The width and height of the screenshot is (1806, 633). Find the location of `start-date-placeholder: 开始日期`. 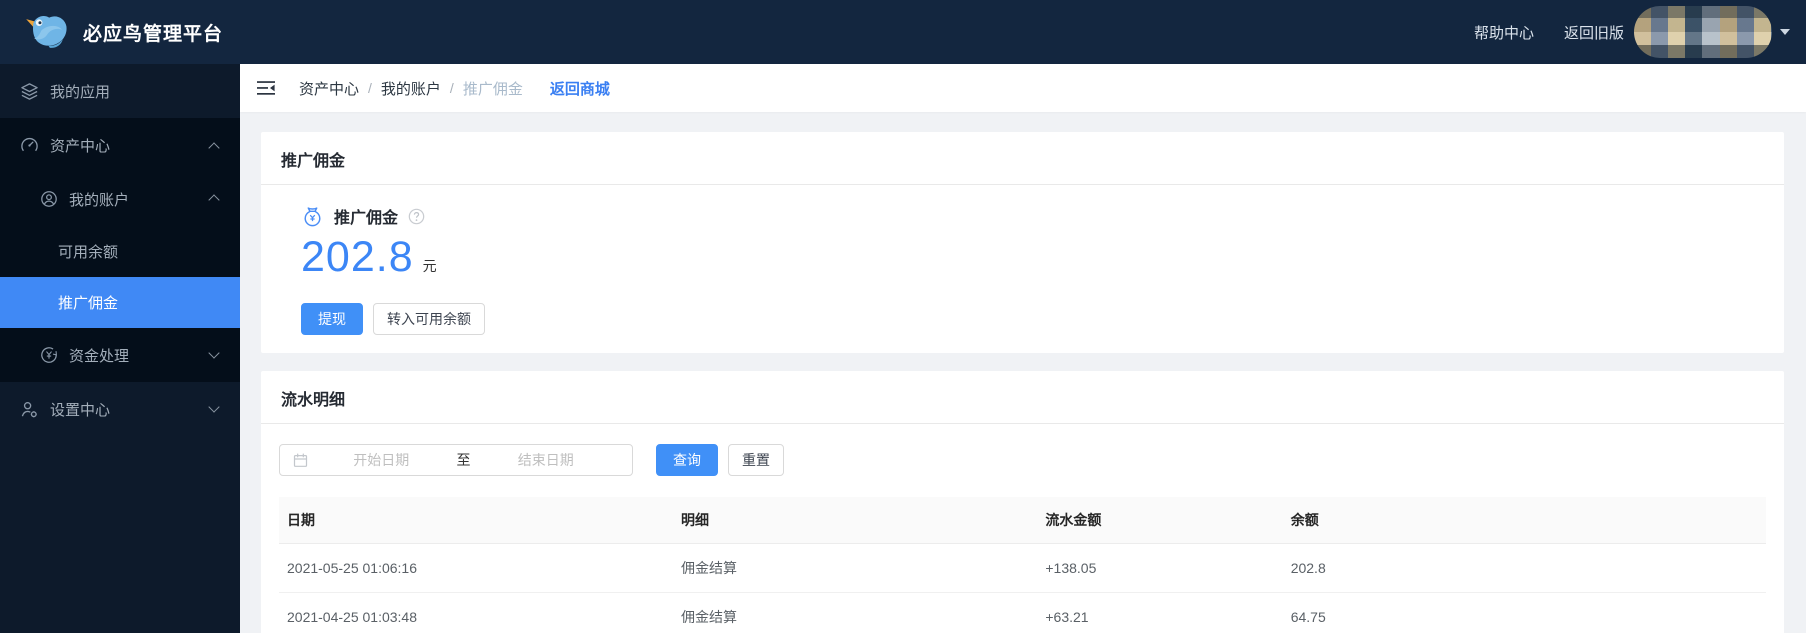

start-date-placeholder: 开始日期 is located at coordinates (381, 460).